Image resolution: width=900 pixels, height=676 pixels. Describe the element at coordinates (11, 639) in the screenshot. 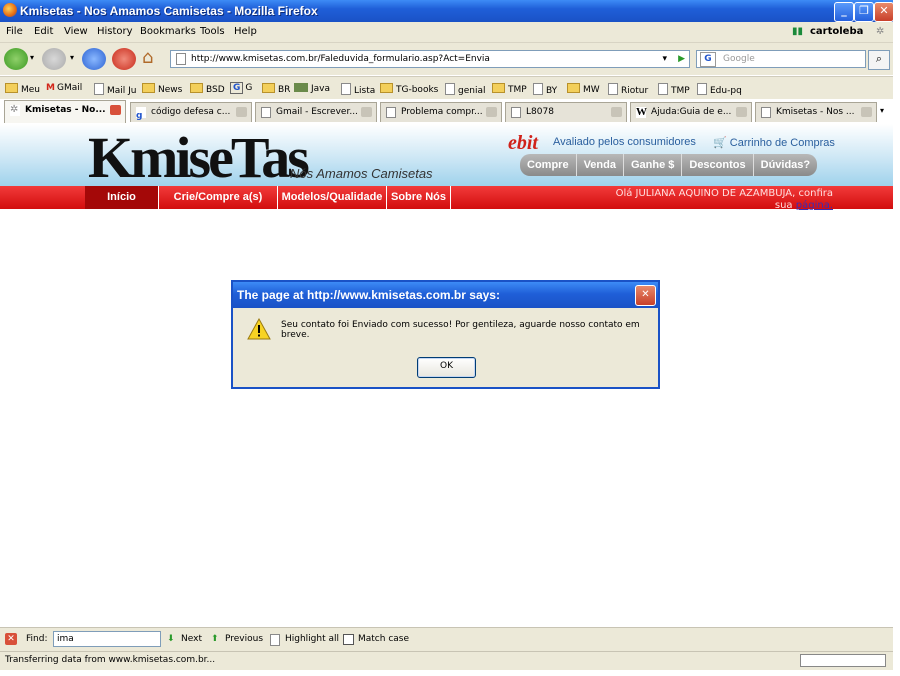

I see `close-find-icon: ✕` at that location.